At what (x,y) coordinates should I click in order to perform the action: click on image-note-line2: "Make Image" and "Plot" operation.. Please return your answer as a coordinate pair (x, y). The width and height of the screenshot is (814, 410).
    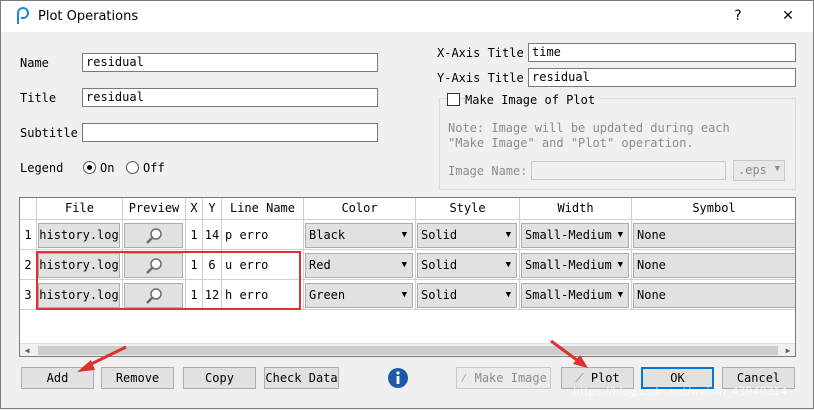
    Looking at the image, I should click on (571, 143).